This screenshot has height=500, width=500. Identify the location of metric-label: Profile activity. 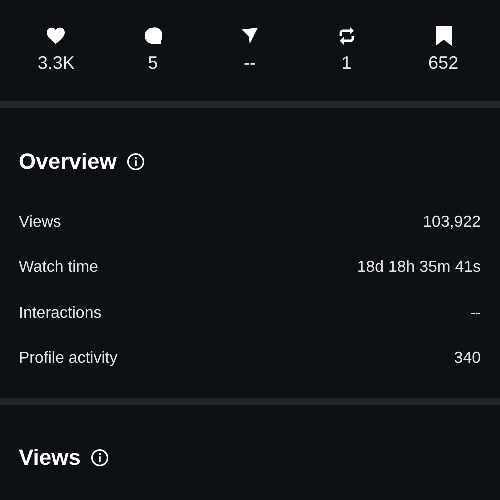
(68, 359).